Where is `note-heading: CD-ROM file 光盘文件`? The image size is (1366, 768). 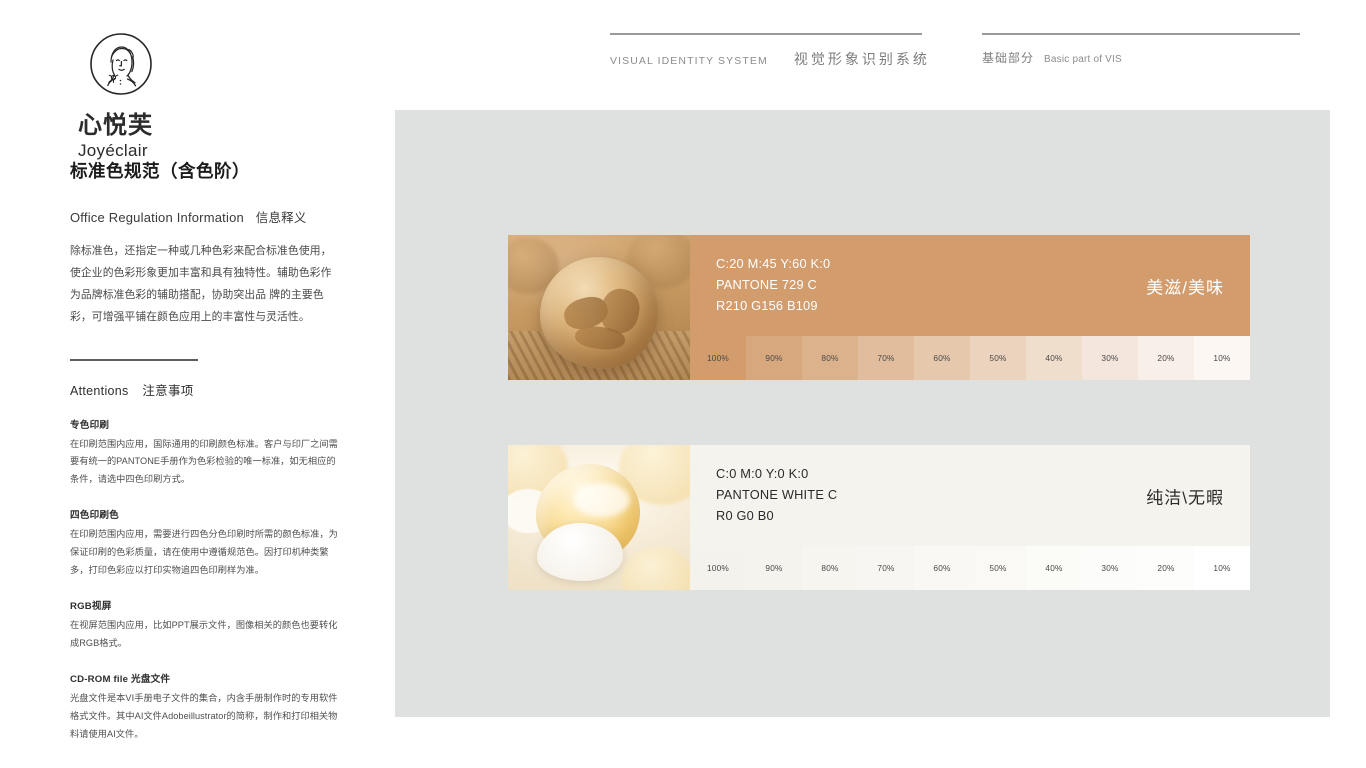 note-heading: CD-ROM file 光盘文件 is located at coordinates (120, 679).